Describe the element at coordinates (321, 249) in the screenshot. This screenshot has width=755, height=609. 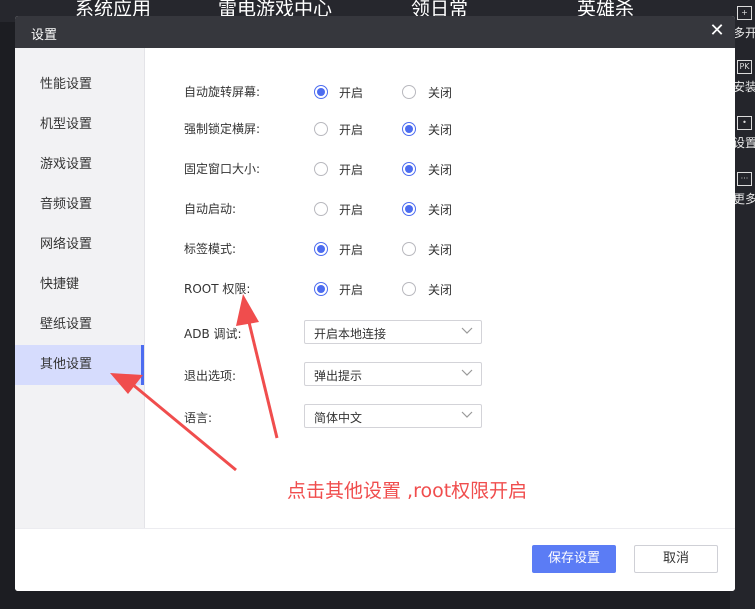
I see `tab-mode-on-radio` at that location.